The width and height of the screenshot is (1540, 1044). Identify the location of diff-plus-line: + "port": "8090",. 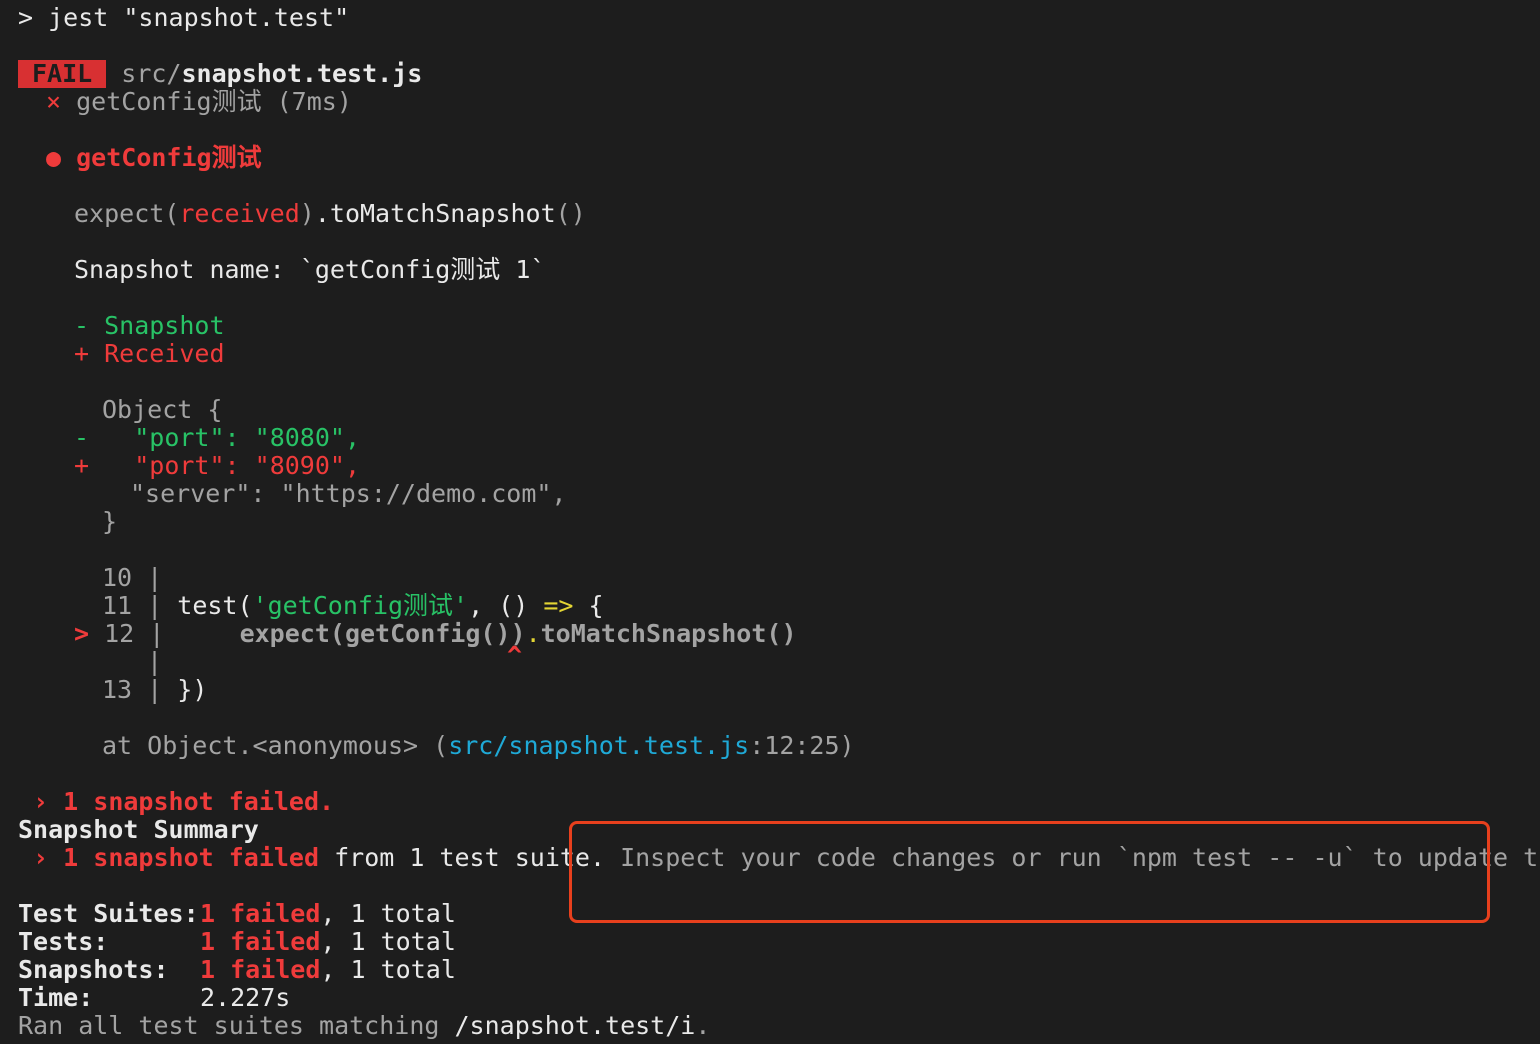
(217, 466).